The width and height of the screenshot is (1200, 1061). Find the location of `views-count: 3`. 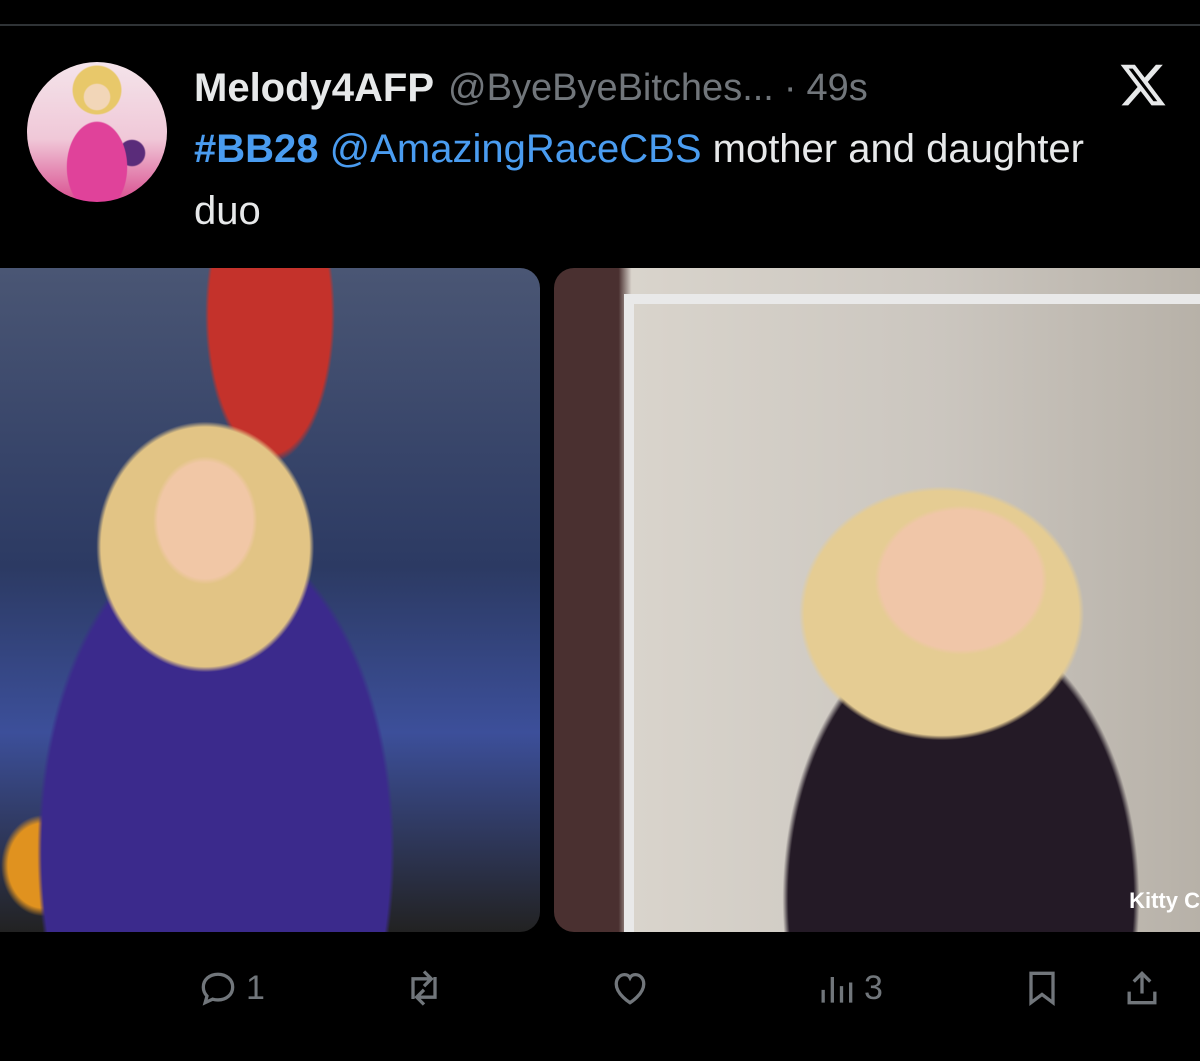

views-count: 3 is located at coordinates (873, 987).